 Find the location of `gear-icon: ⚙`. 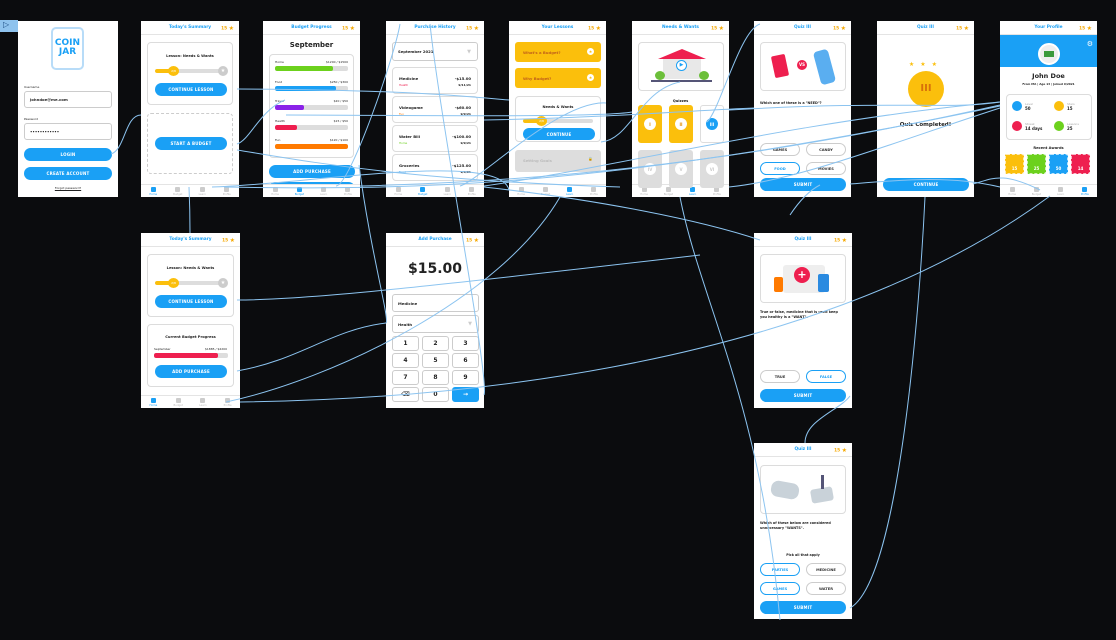

gear-icon: ⚙ is located at coordinates (1090, 44).